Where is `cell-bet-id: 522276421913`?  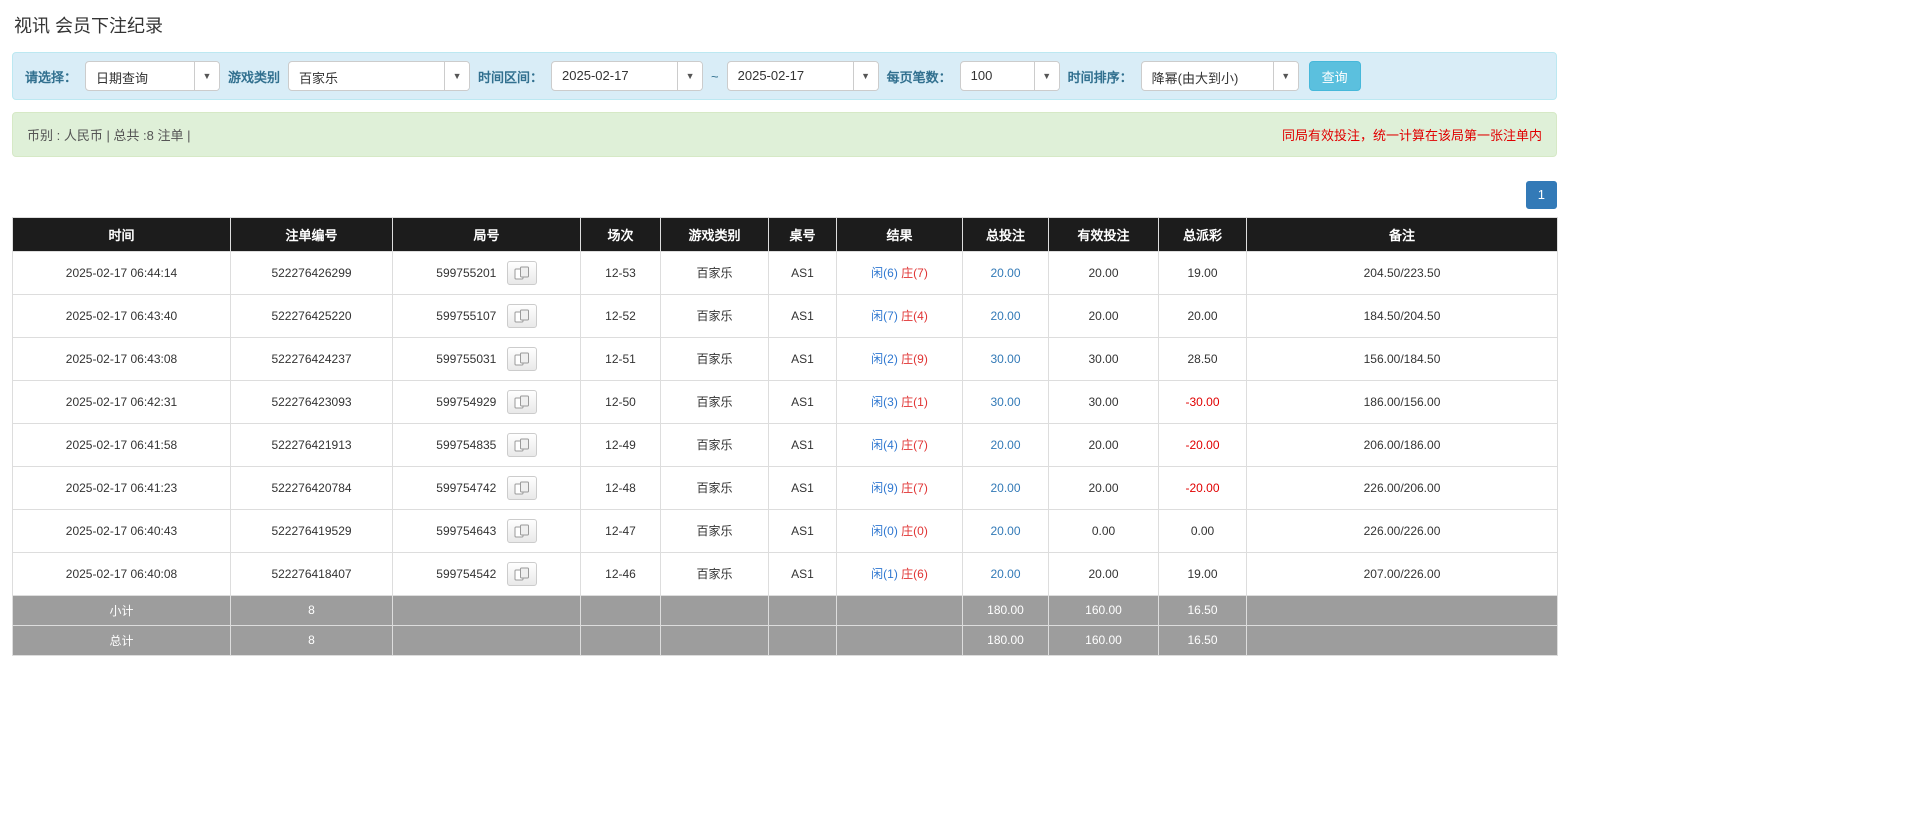 cell-bet-id: 522276421913 is located at coordinates (311, 444).